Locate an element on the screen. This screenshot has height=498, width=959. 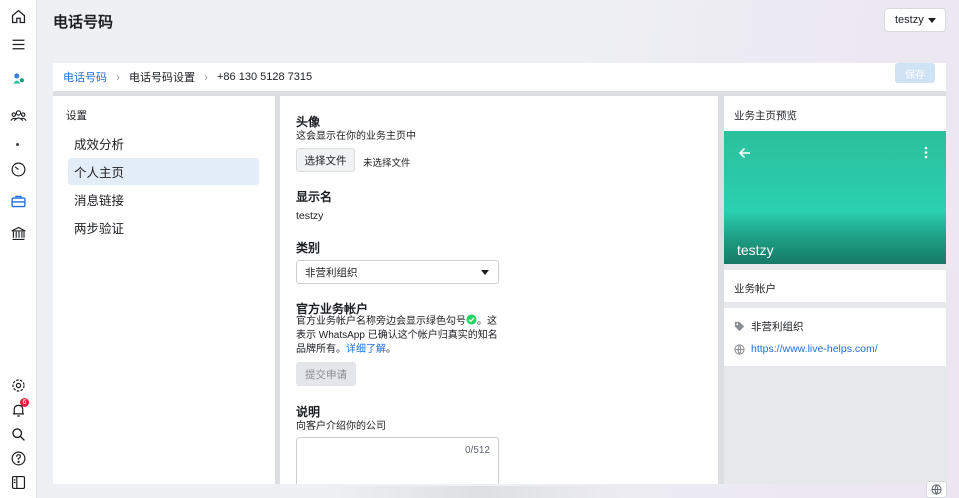
sidebar-toggle-icon is located at coordinates (18, 482).